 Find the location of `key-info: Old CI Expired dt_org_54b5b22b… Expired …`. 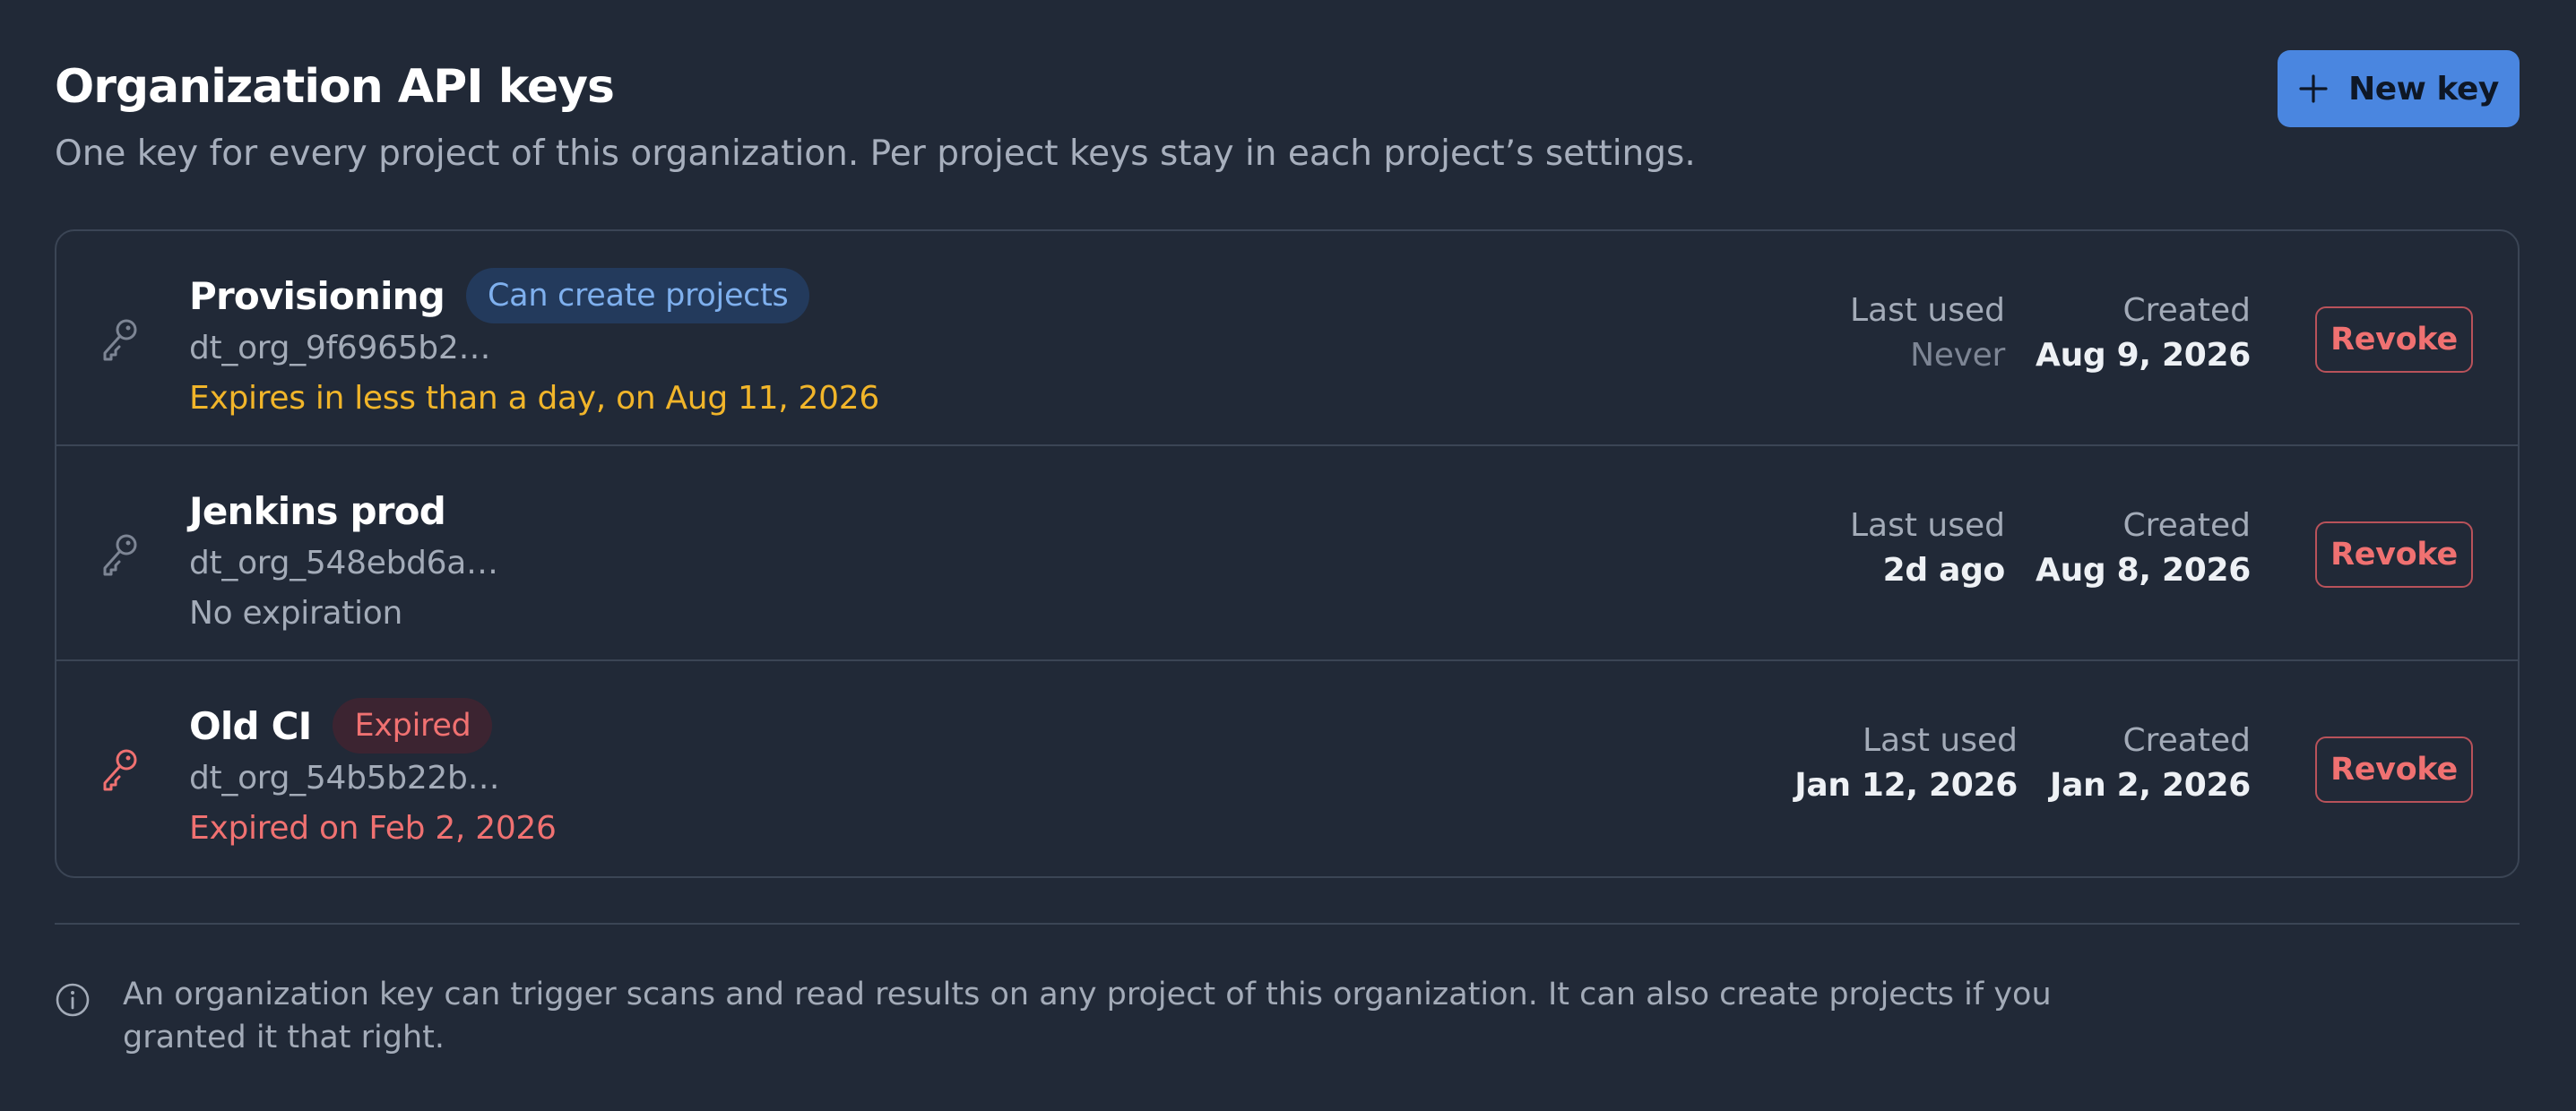

key-info: Old CI Expired dt_org_54b5b22b… Expired … is located at coordinates (373, 774).